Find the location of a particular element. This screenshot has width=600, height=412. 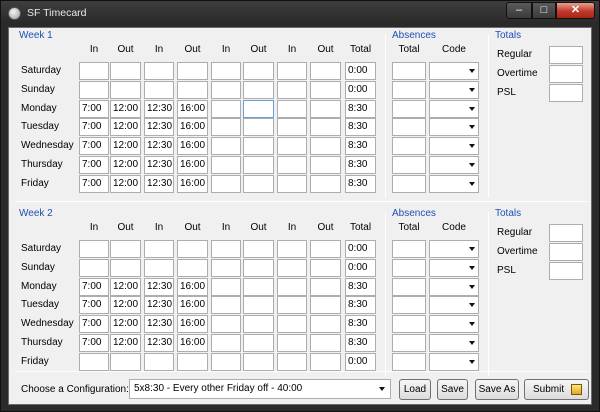

minimize-button: – is located at coordinates (519, 10).